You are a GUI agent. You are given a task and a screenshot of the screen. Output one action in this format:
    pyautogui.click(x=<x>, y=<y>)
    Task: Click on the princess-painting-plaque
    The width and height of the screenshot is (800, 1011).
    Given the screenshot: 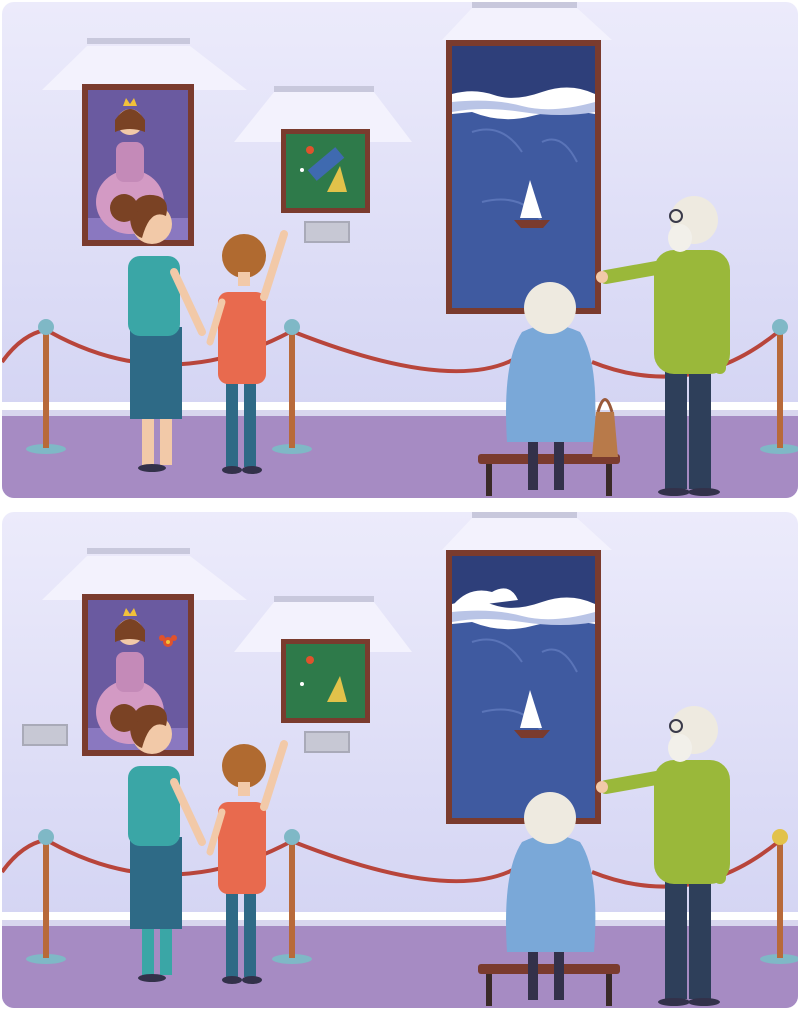 What is the action you would take?
    pyautogui.click(x=45, y=735)
    